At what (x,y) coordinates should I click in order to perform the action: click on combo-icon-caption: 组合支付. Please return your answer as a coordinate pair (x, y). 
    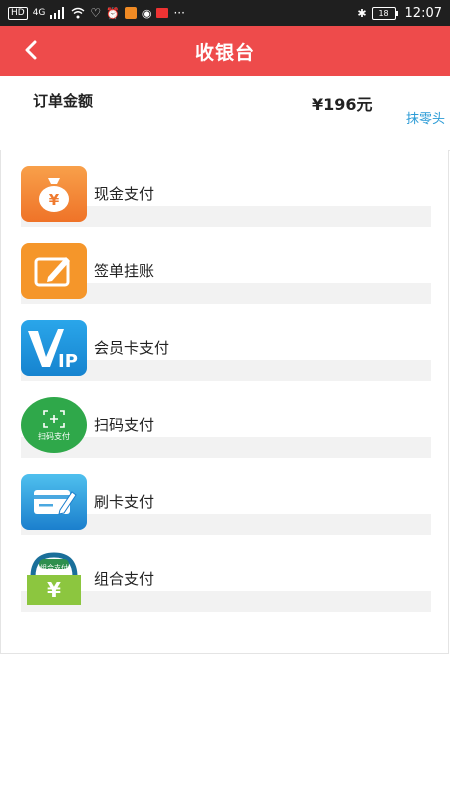
    Looking at the image, I should click on (54, 568).